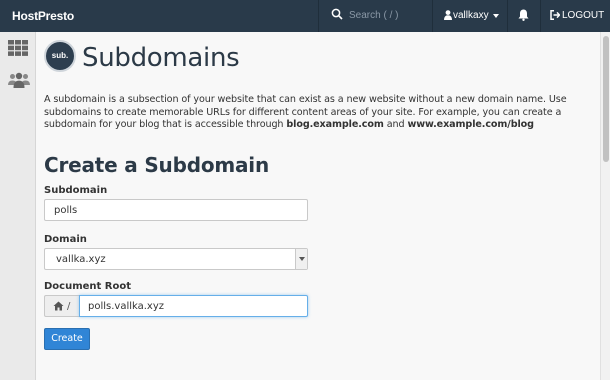 The width and height of the screenshot is (610, 380). What do you see at coordinates (193, 306) in the screenshot?
I see `document-root-input: polls.vallka.xyz` at bounding box center [193, 306].